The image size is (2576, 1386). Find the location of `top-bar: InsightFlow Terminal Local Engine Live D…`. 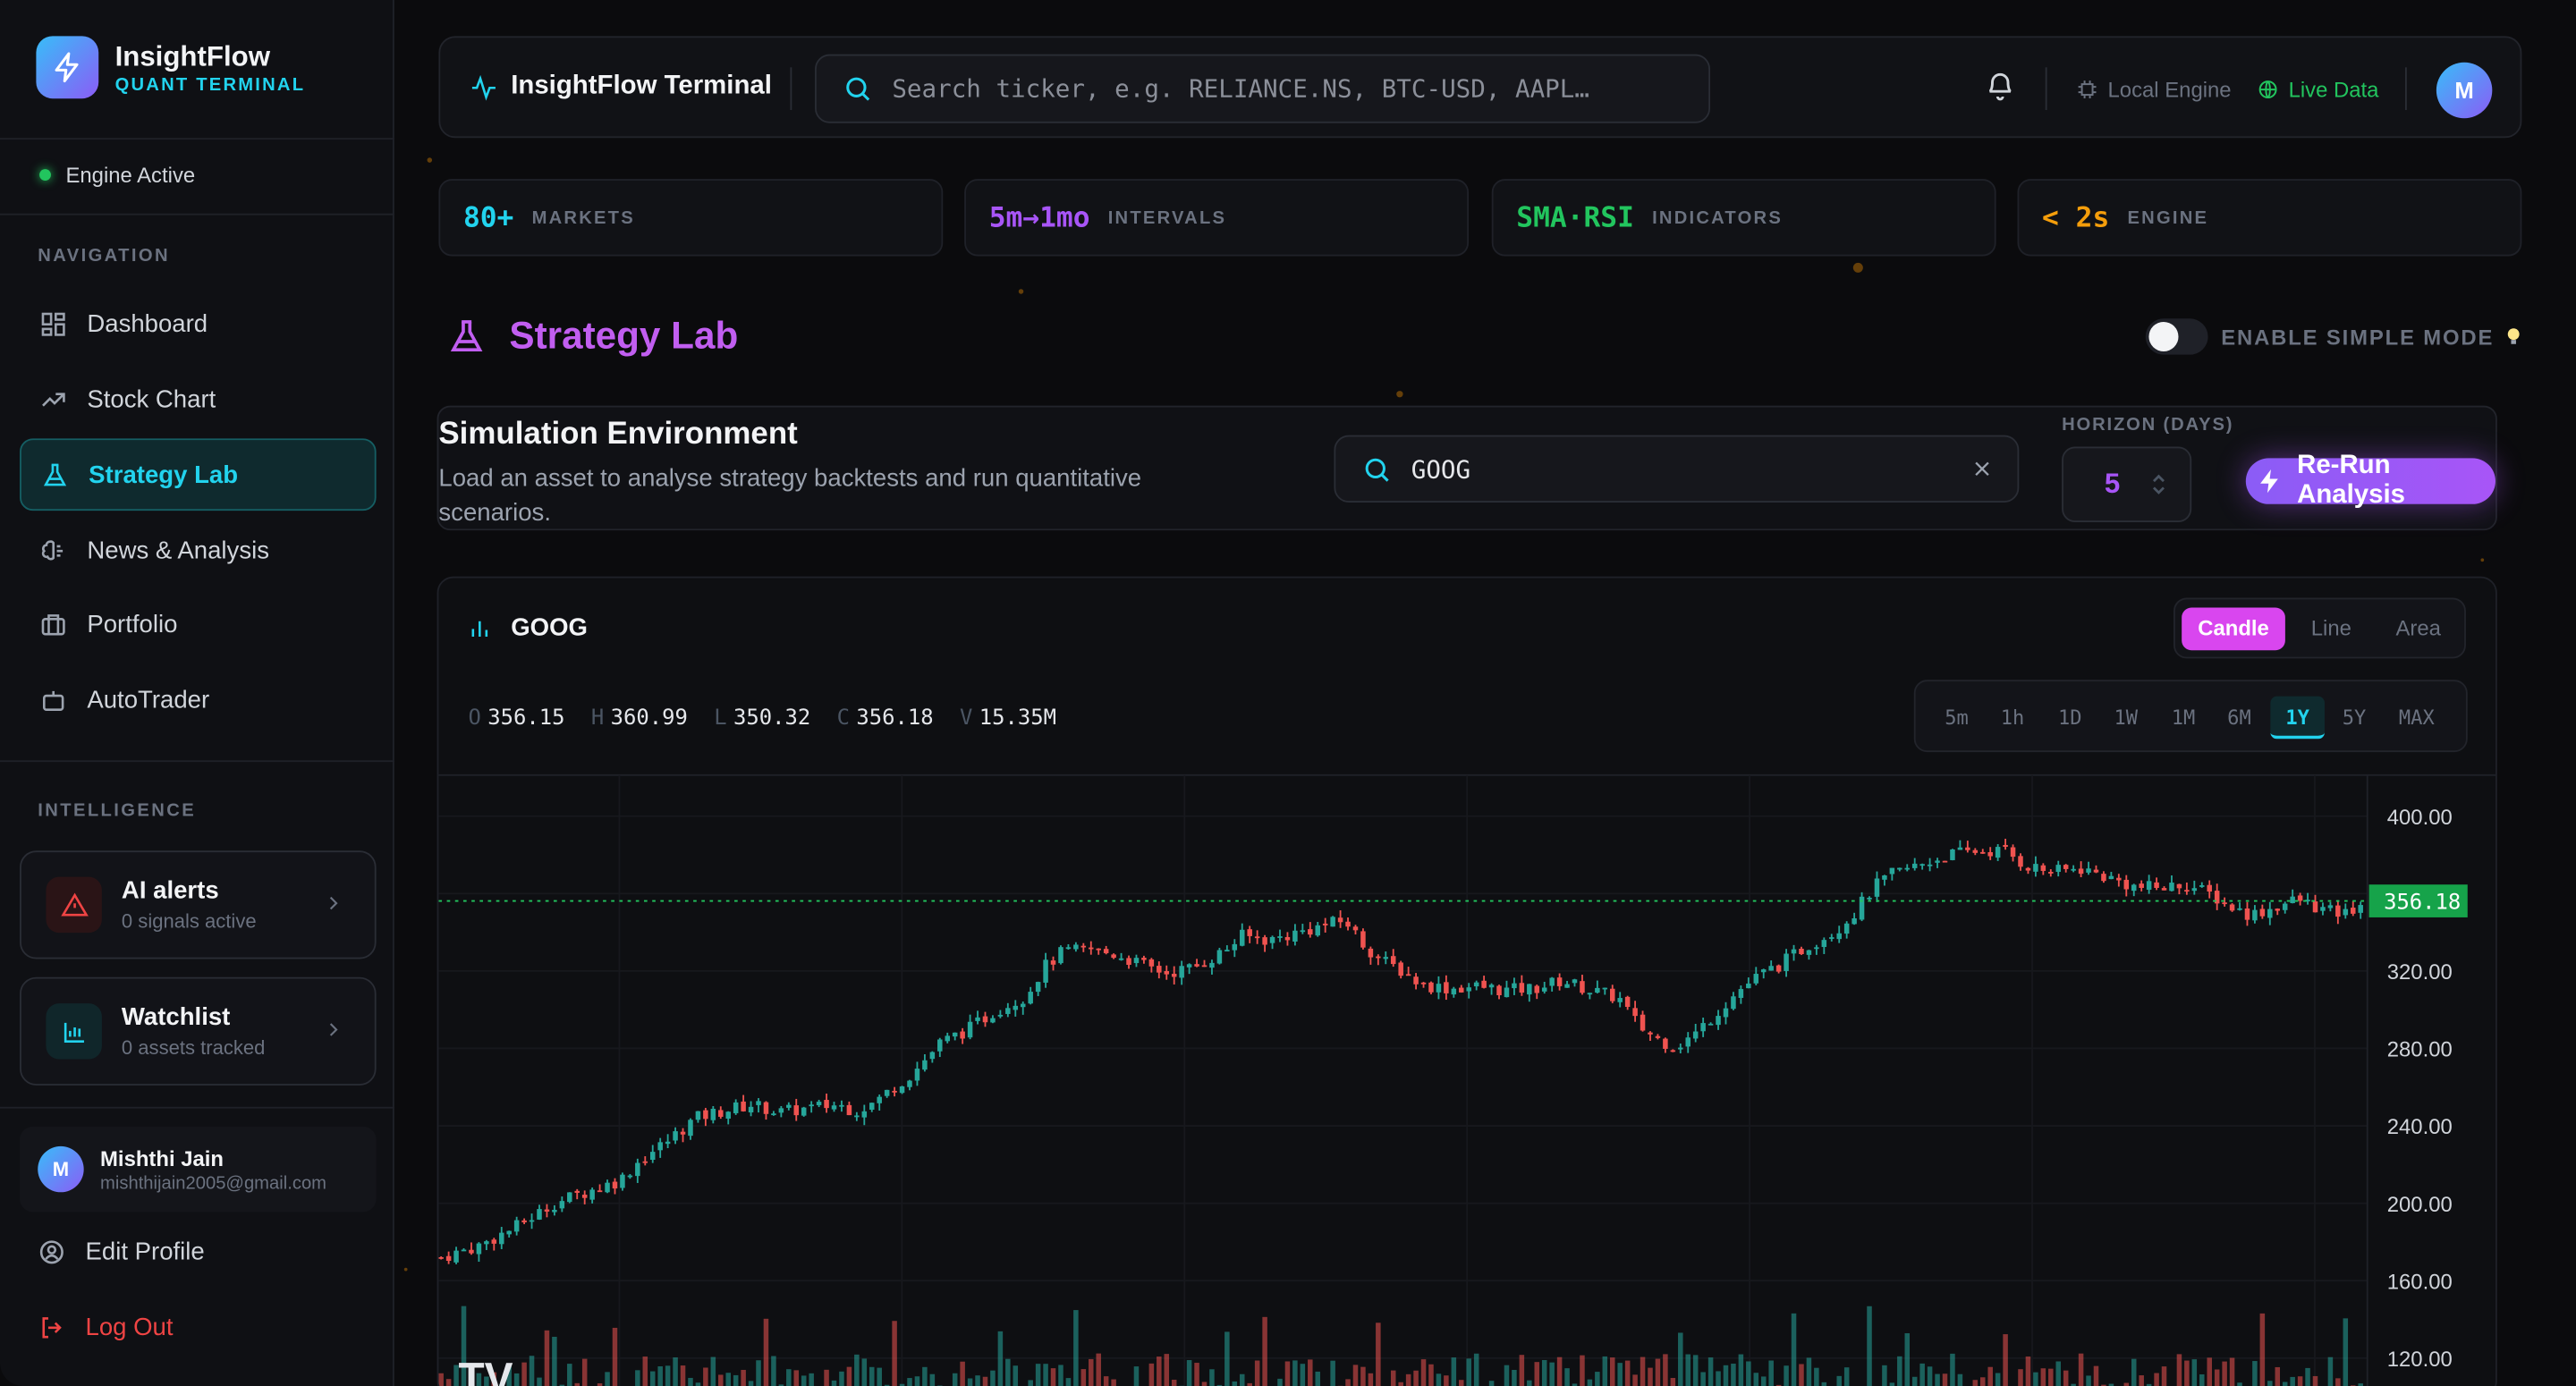

top-bar: InsightFlow Terminal Local Engine Live D… is located at coordinates (1480, 87).